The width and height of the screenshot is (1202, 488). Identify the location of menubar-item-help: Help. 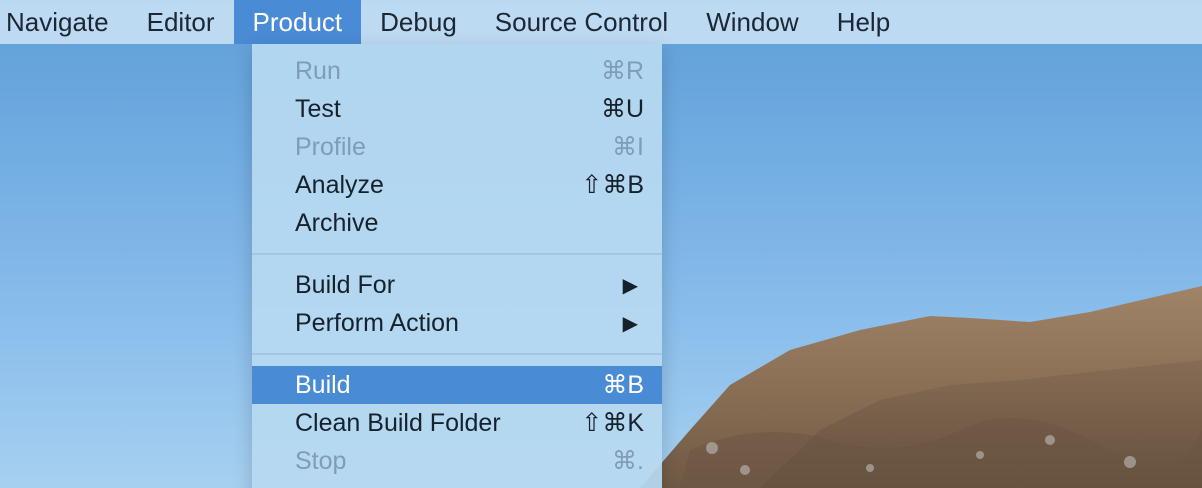
(863, 22).